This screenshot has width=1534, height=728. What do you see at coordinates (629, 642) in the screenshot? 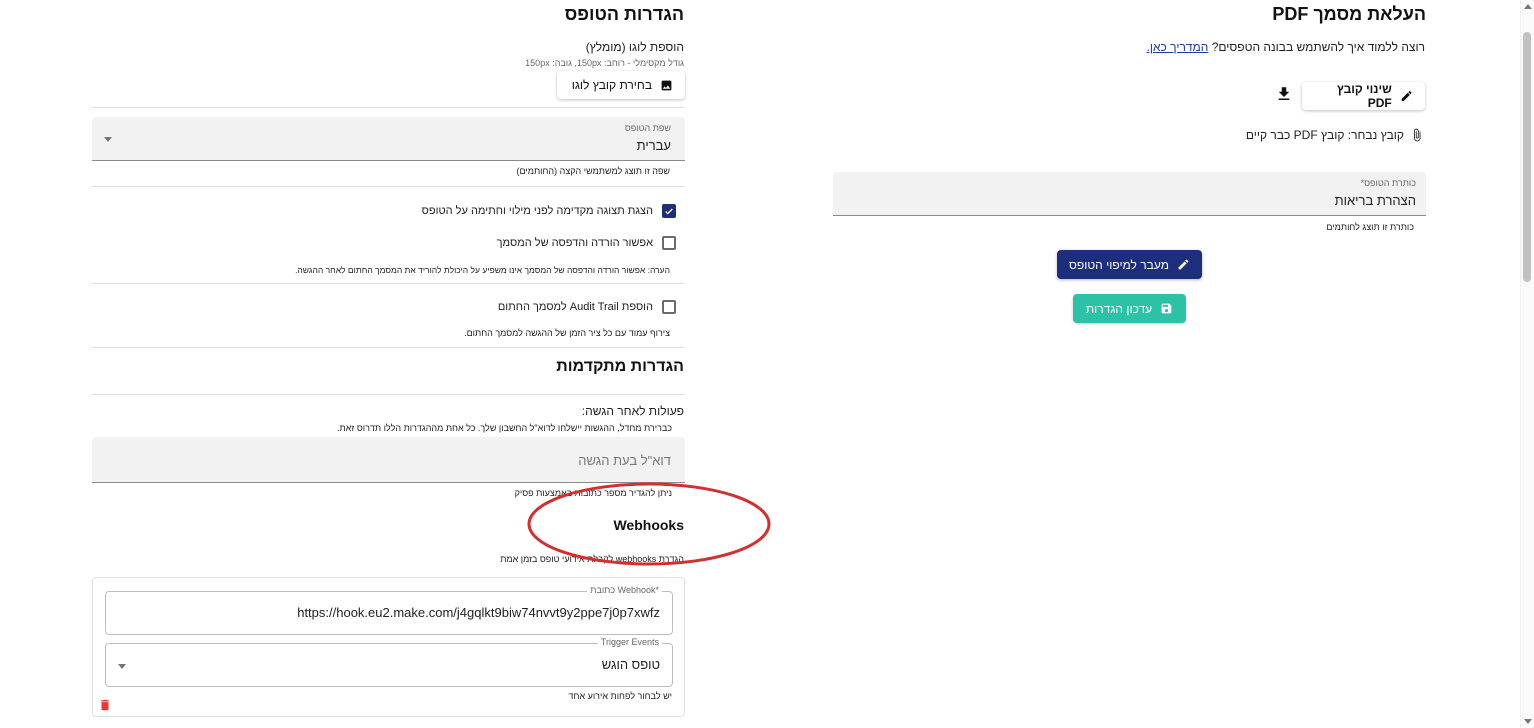
I see `trigger-events-label: Trigger Events` at bounding box center [629, 642].